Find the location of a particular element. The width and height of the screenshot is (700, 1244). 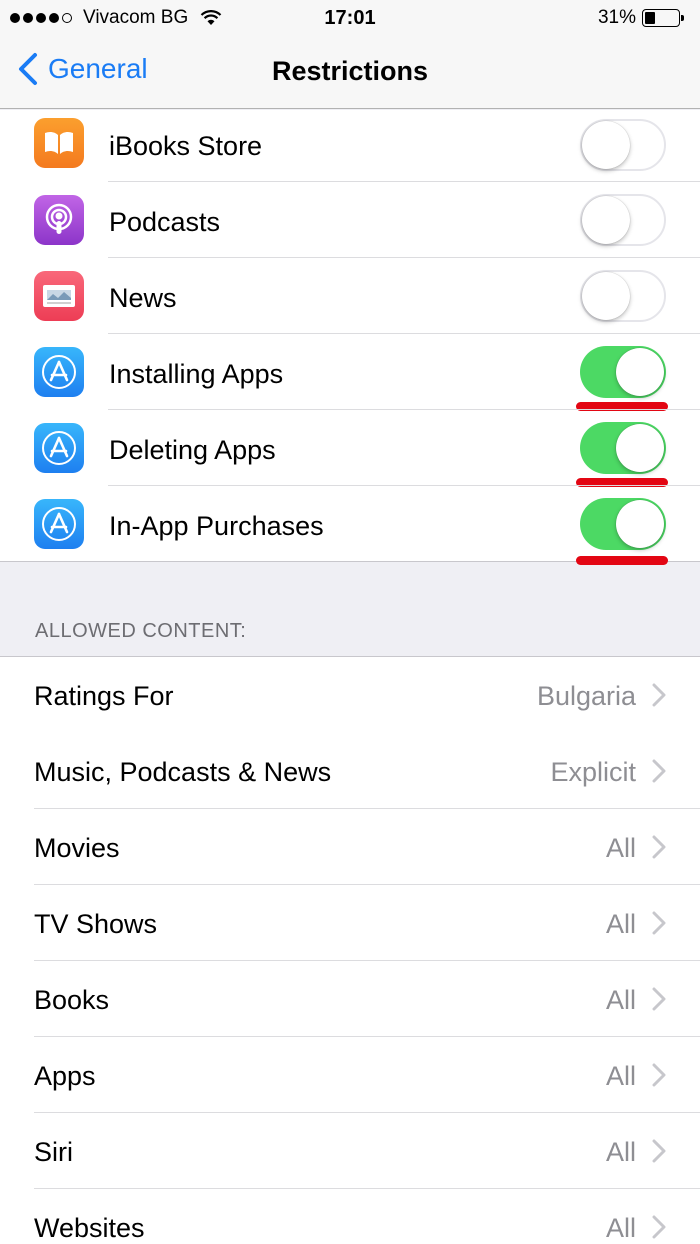

navigation-bar: General Restrictions is located at coordinates (350, 73).